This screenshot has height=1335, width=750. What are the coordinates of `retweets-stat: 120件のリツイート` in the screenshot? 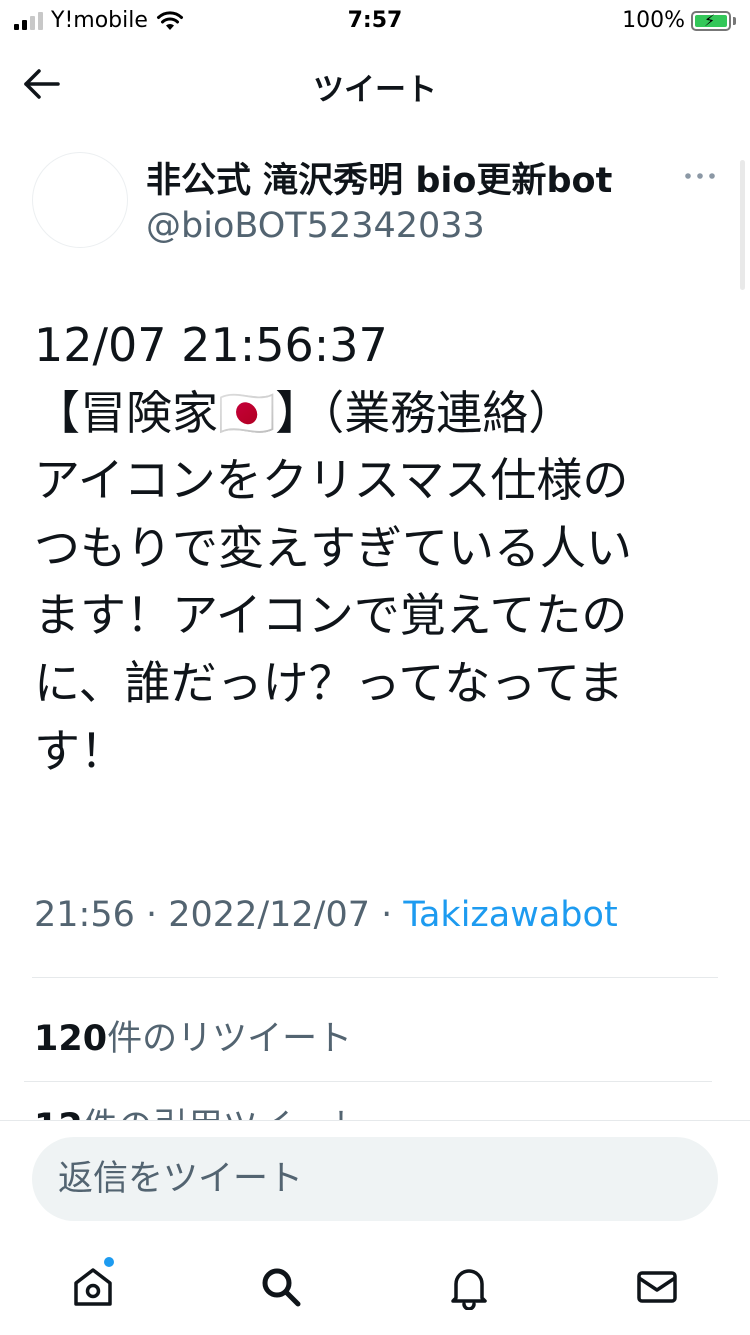 It's located at (193, 1035).